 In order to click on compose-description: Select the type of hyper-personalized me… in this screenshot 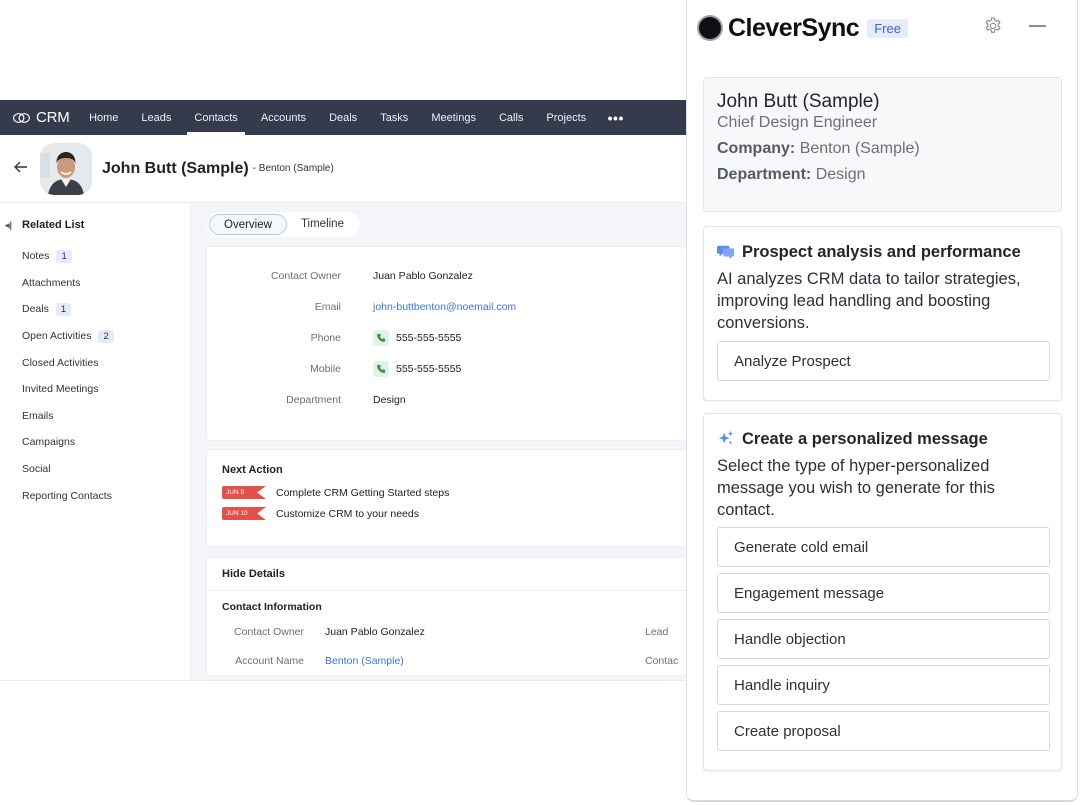, I will do `click(856, 488)`.